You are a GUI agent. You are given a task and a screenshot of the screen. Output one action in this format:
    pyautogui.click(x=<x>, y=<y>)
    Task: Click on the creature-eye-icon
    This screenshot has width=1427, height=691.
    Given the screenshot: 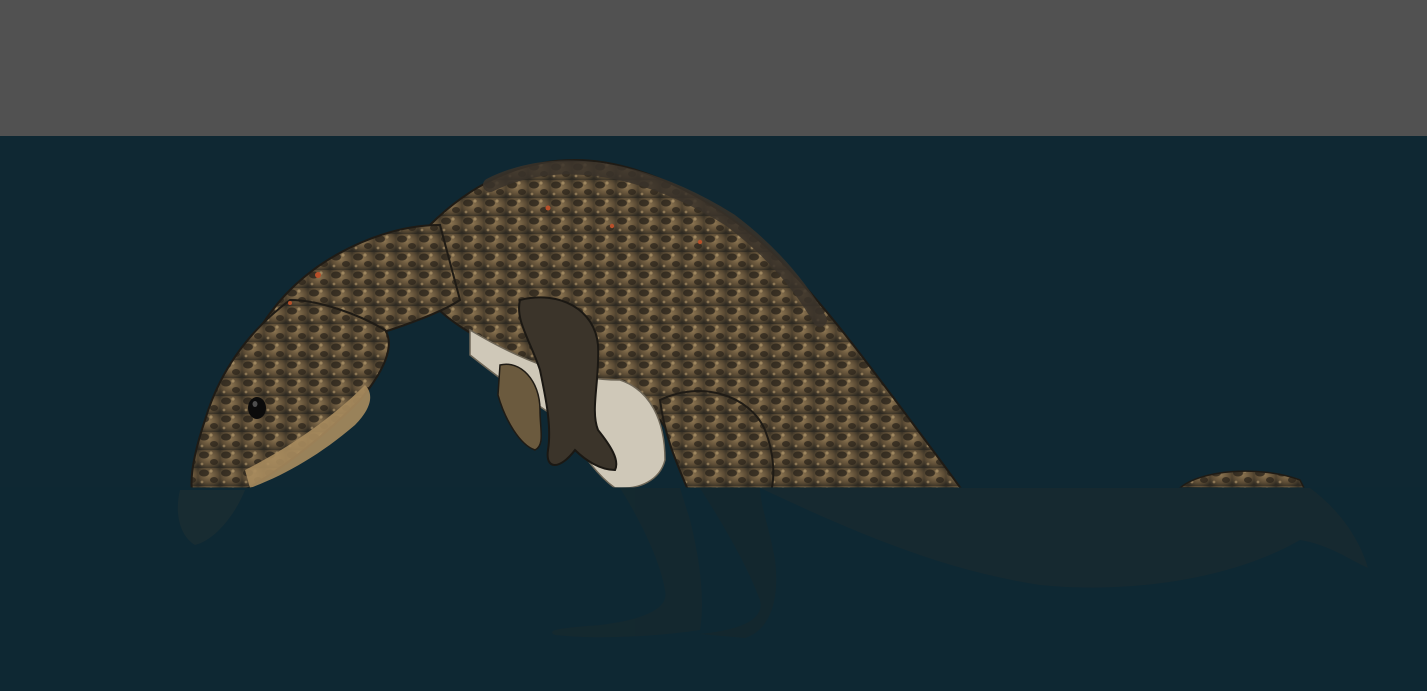 What is the action you would take?
    pyautogui.click(x=257, y=408)
    